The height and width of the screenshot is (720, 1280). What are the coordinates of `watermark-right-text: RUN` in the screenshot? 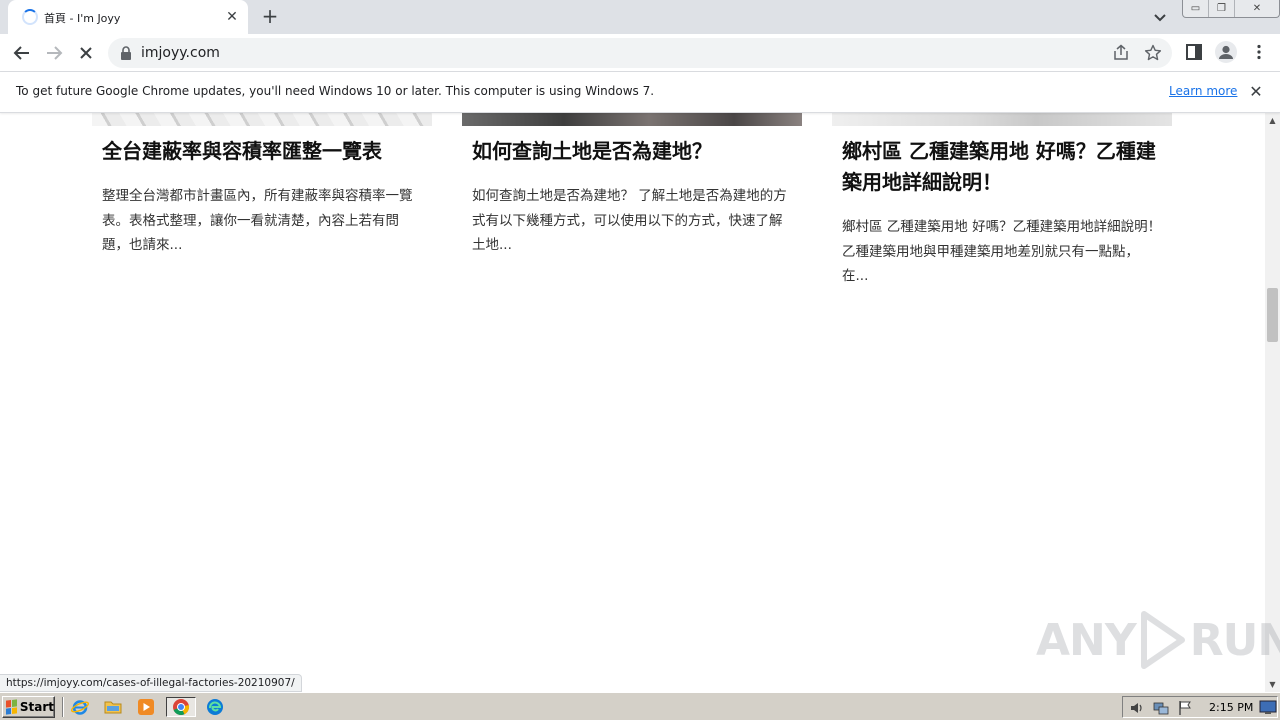 It's located at (1234, 640).